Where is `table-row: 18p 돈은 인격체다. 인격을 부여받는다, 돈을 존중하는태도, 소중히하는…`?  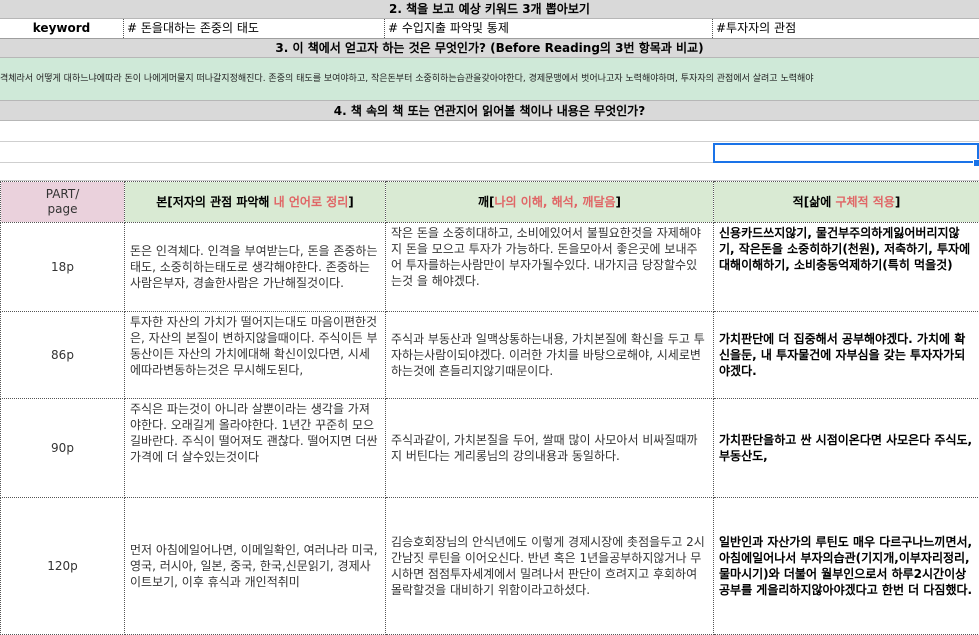 table-row: 18p 돈은 인격체다. 인격을 부여받는다, 돈을 존중하는태도, 소중히하는… is located at coordinates (490, 267).